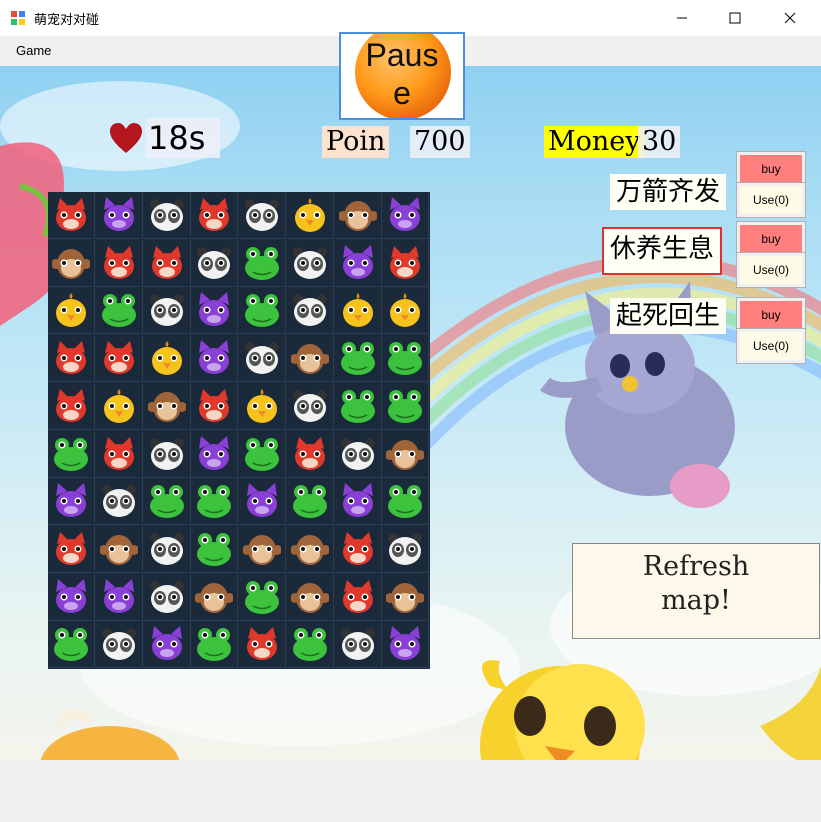  What do you see at coordinates (402, 76) in the screenshot?
I see `pause-button: Pause` at bounding box center [402, 76].